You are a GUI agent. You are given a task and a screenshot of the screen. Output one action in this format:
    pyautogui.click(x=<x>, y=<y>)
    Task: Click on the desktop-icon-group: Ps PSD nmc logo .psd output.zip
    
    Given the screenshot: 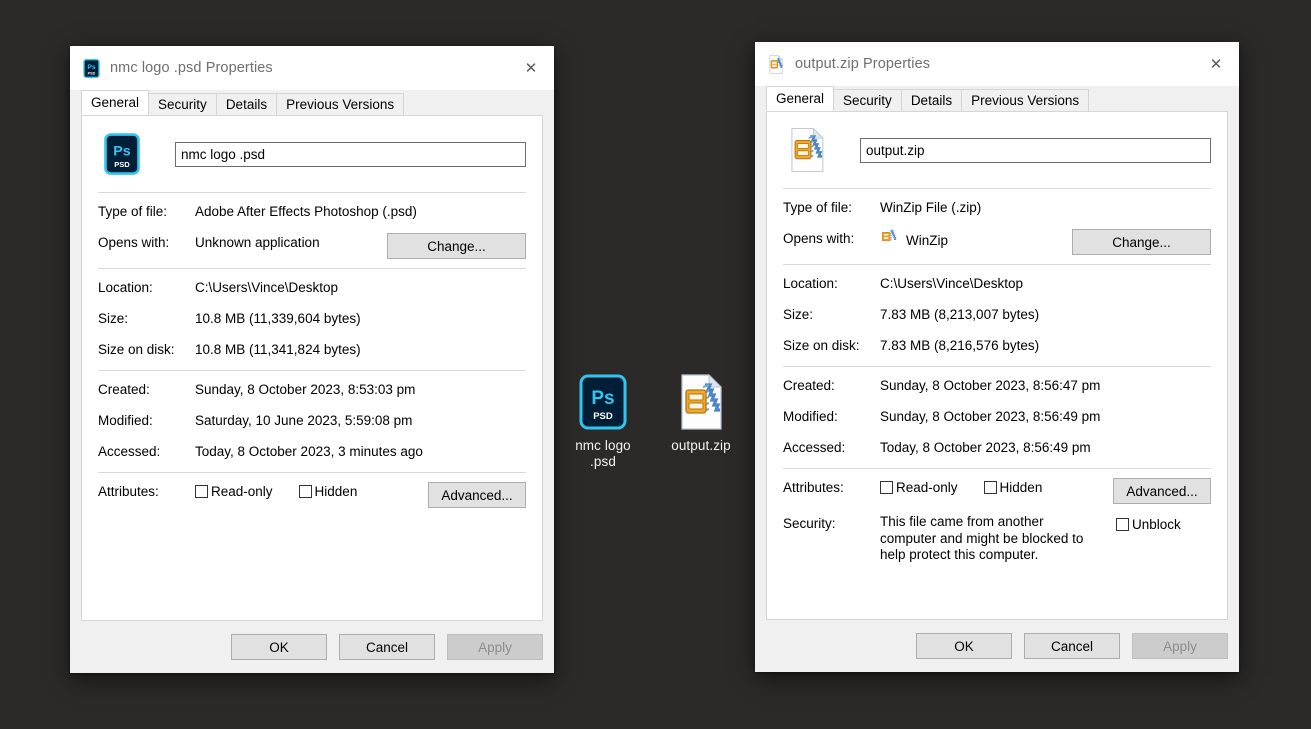 What is the action you would take?
    pyautogui.click(x=655, y=421)
    